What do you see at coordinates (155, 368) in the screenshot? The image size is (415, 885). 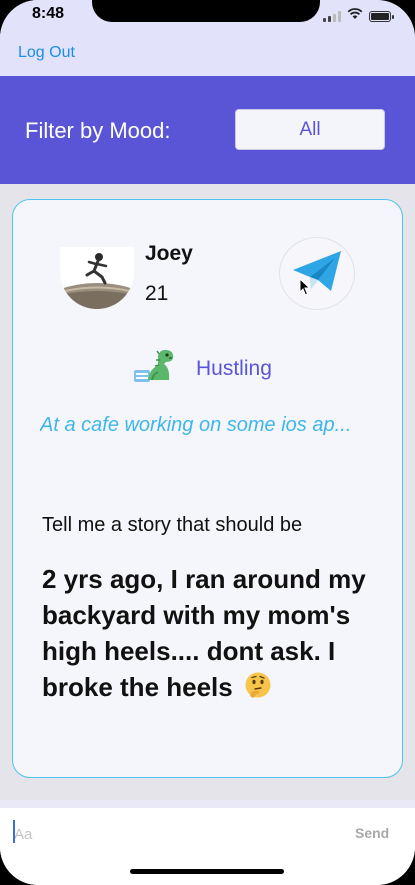 I see `dinosaur-mood-icon` at bounding box center [155, 368].